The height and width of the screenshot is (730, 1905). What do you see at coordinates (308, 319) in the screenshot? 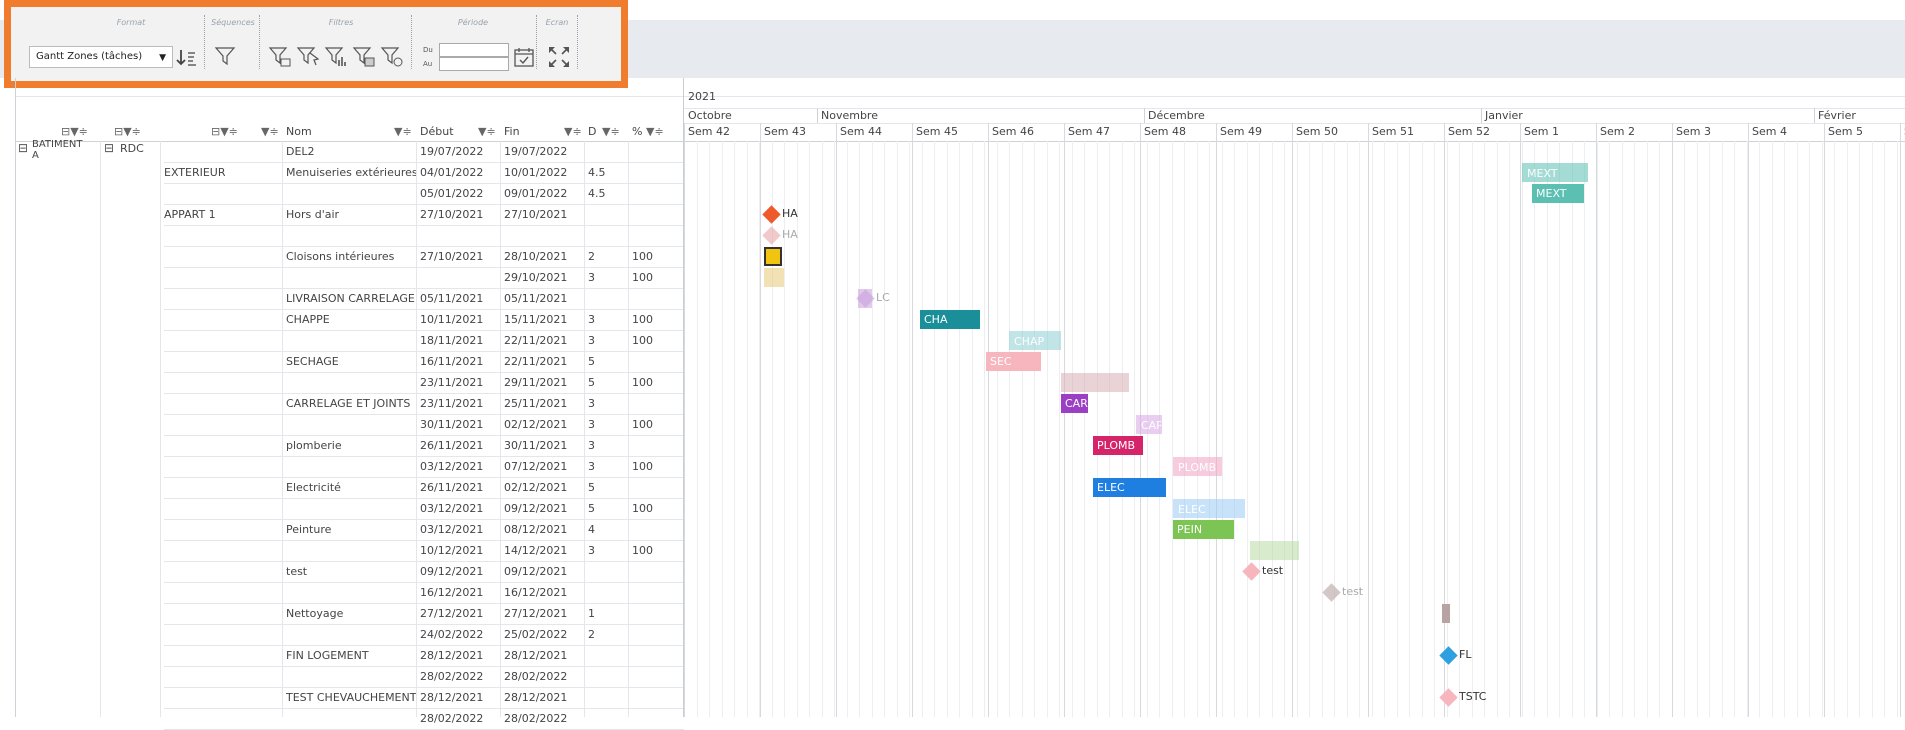
I see `cell-nom: CHAPPE` at bounding box center [308, 319].